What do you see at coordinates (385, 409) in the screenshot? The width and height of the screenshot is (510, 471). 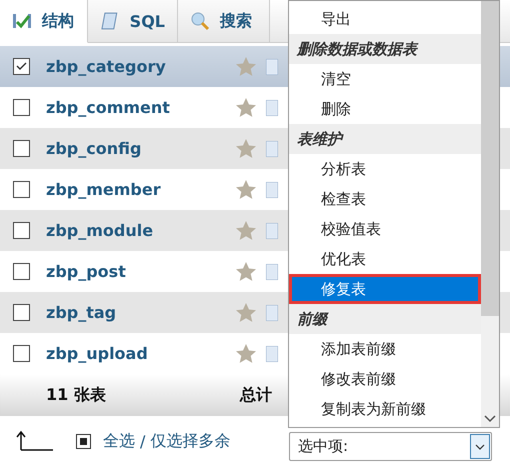 I see `menu-option: 复制表为新前缀` at bounding box center [385, 409].